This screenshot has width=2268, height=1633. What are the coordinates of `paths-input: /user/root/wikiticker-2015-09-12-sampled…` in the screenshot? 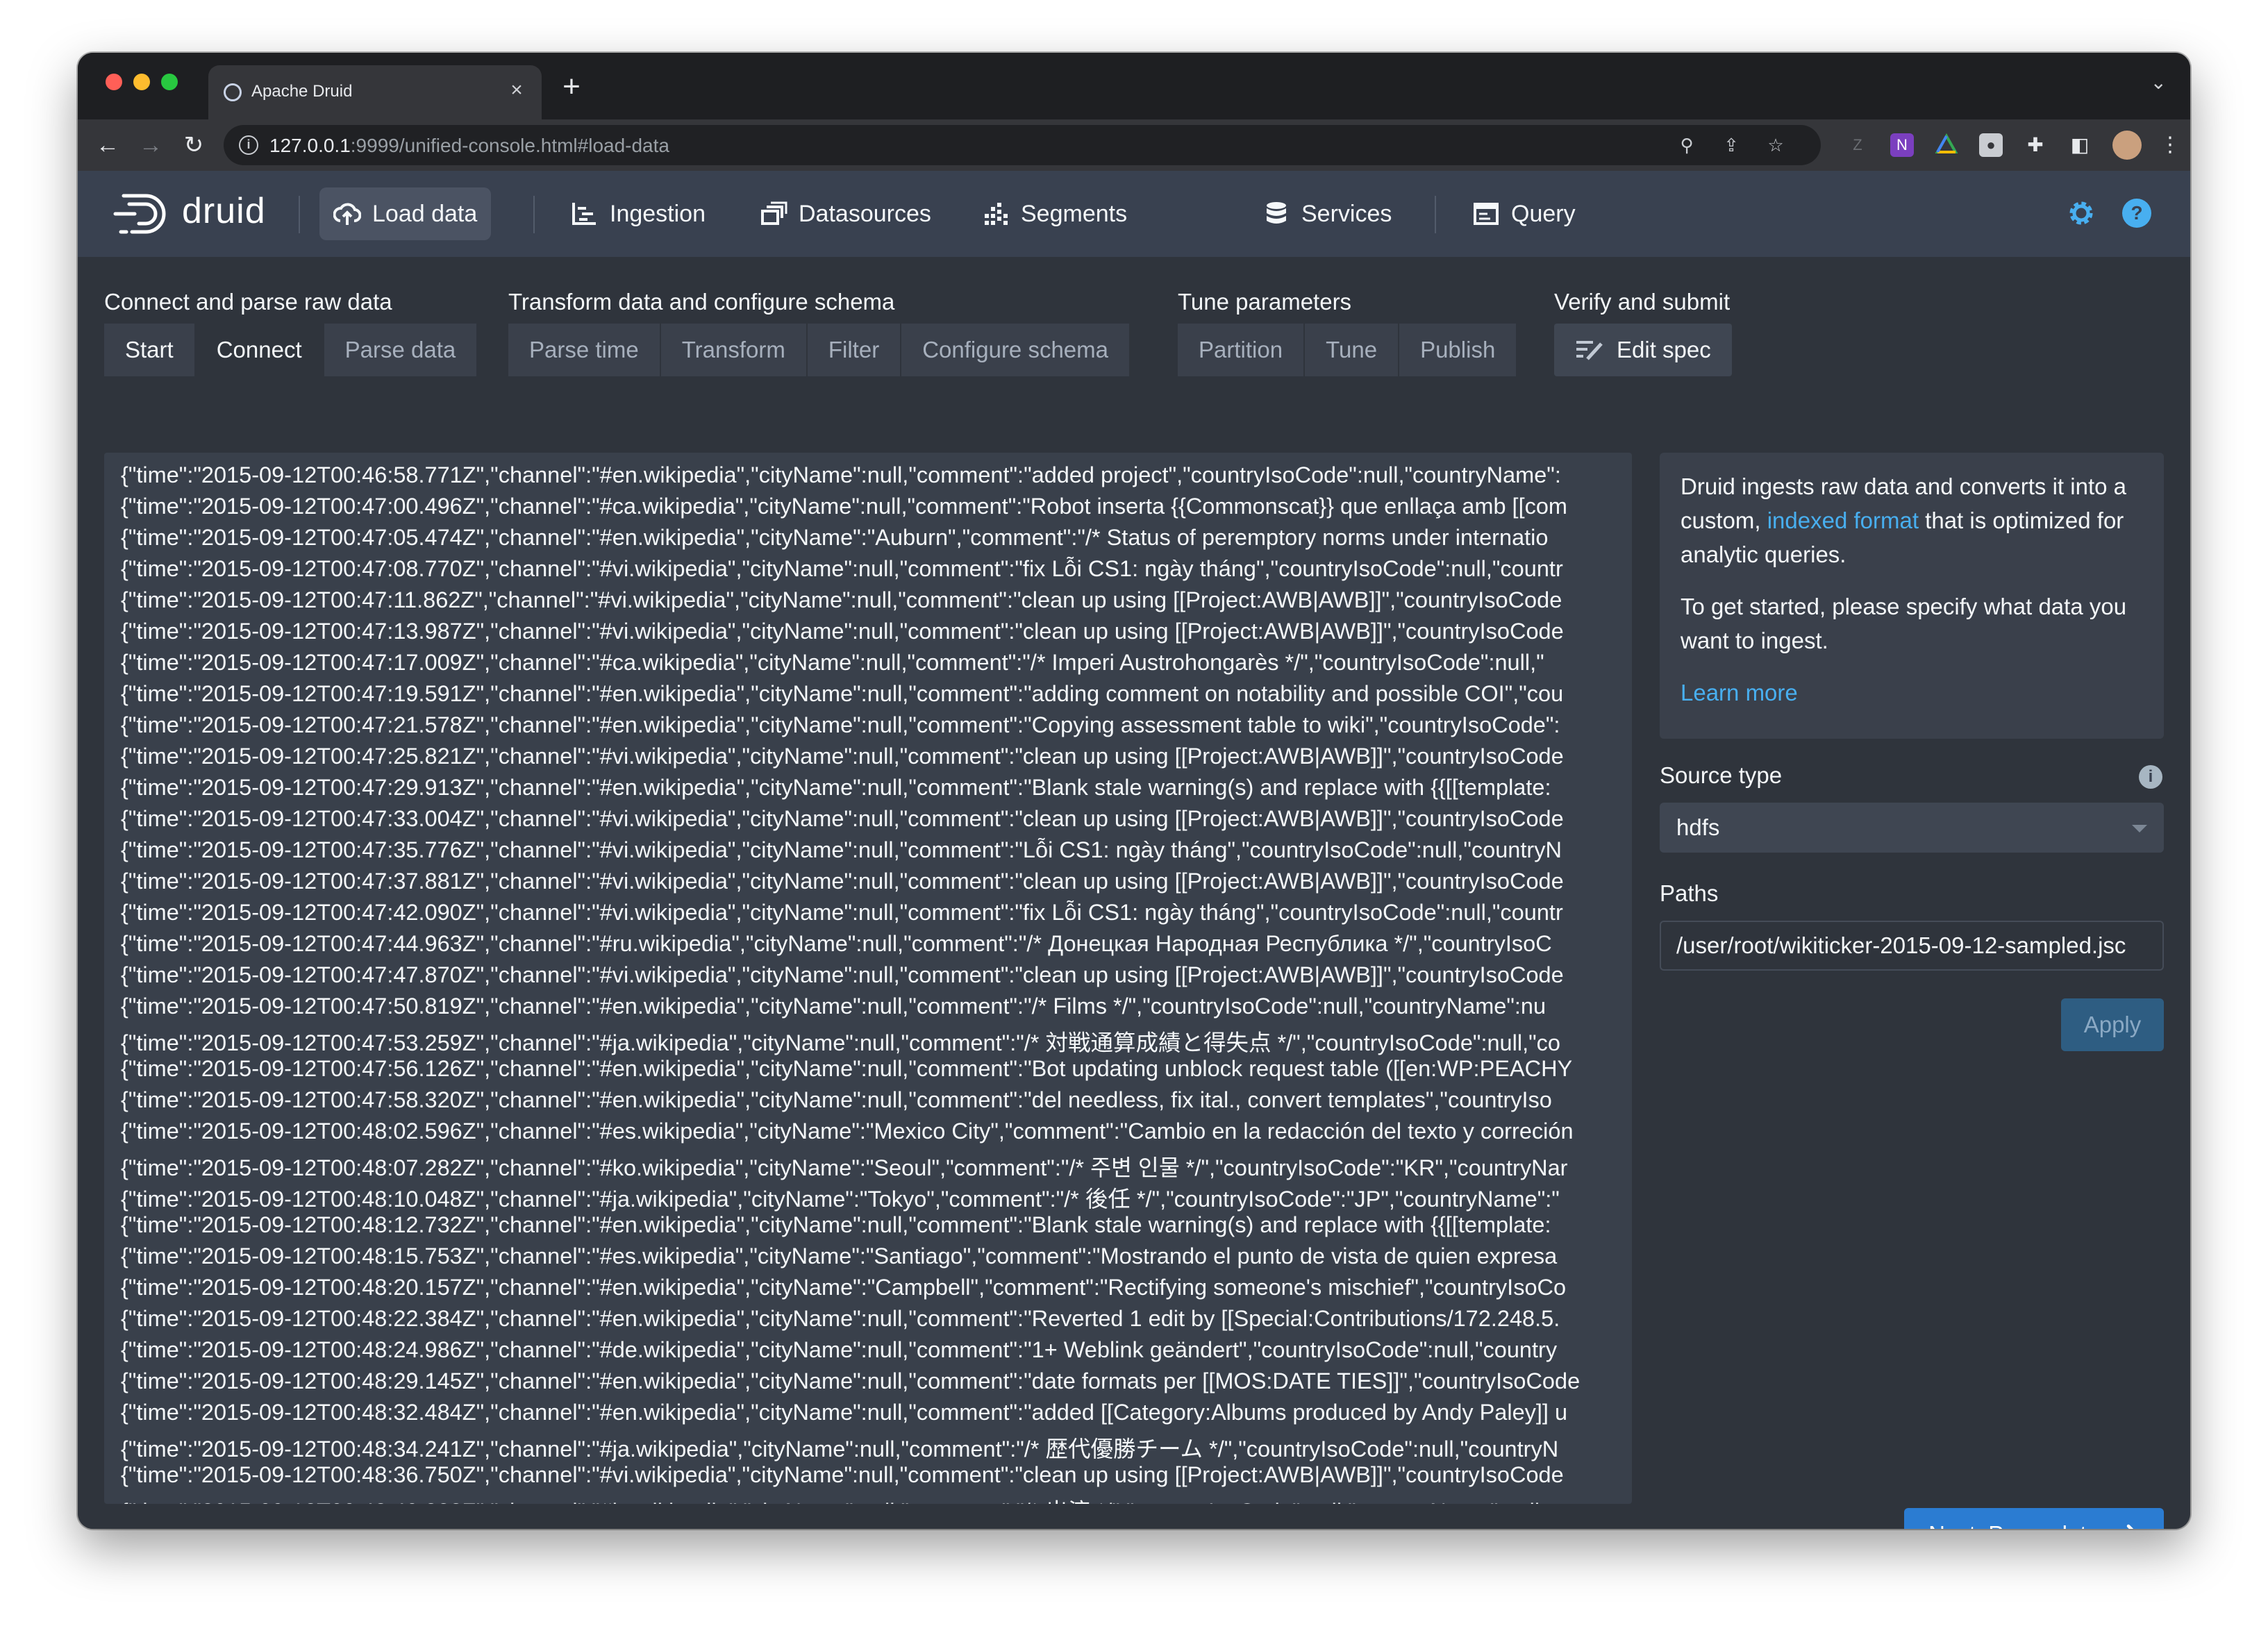 It's located at (1912, 946).